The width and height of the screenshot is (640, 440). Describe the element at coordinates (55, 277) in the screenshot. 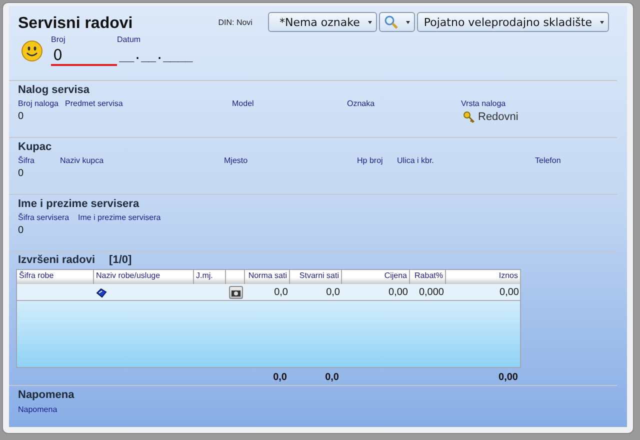

I see `column-header: Šifra robe` at that location.